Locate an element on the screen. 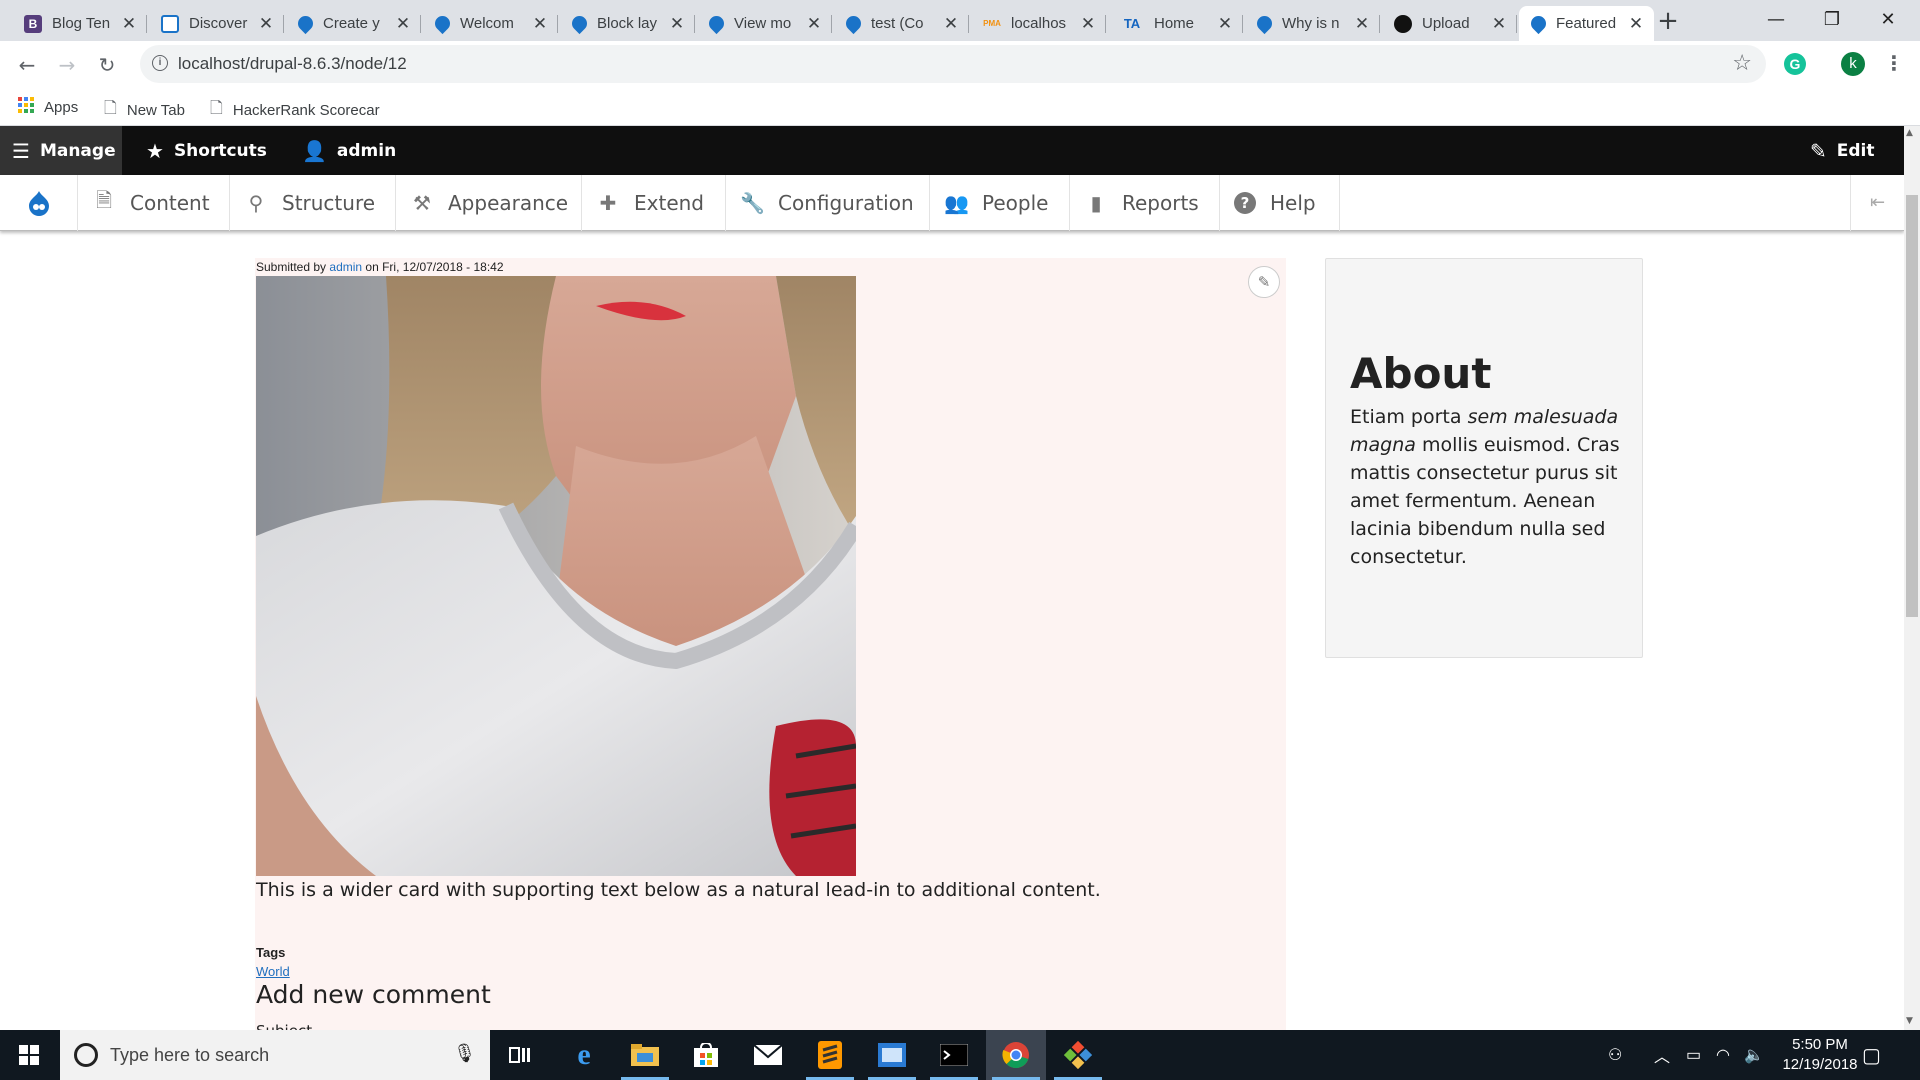  author-link: admin is located at coordinates (345, 267).